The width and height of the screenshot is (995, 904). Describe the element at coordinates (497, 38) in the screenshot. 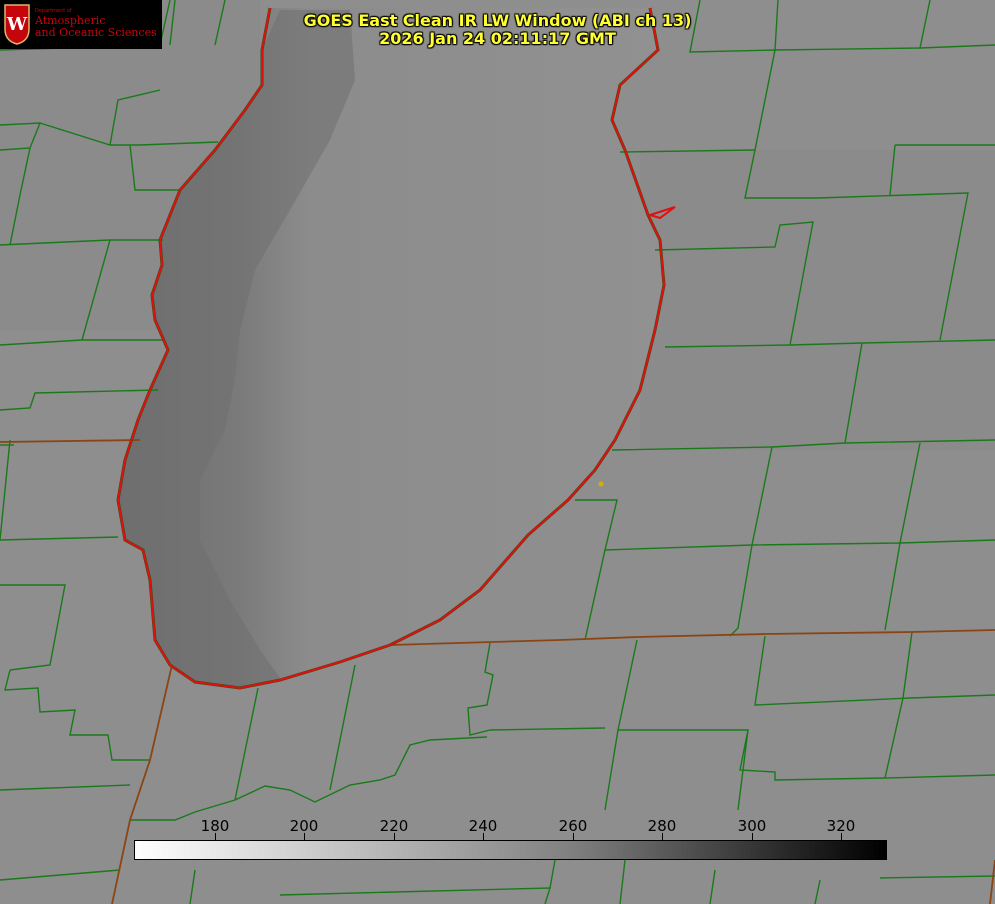

I see `image-timestamp: 2026 Jan 24 02:11:17 GMT` at that location.